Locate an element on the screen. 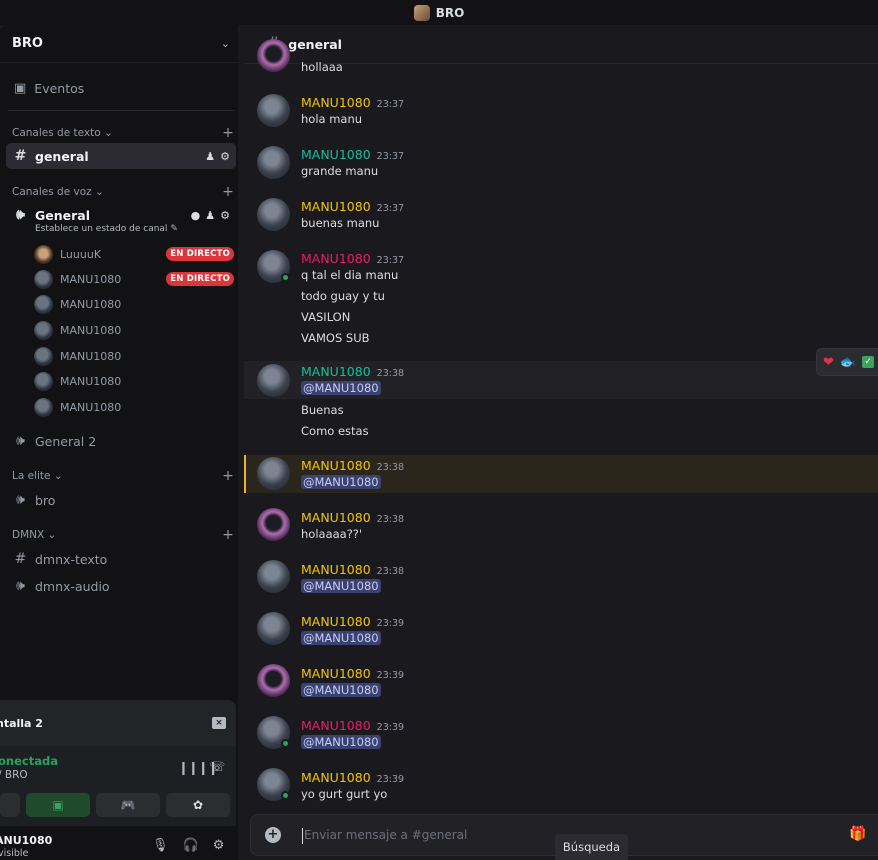 This screenshot has height=860, width=878. message: MANU1080 23:37 grande manu is located at coordinates (561, 164).